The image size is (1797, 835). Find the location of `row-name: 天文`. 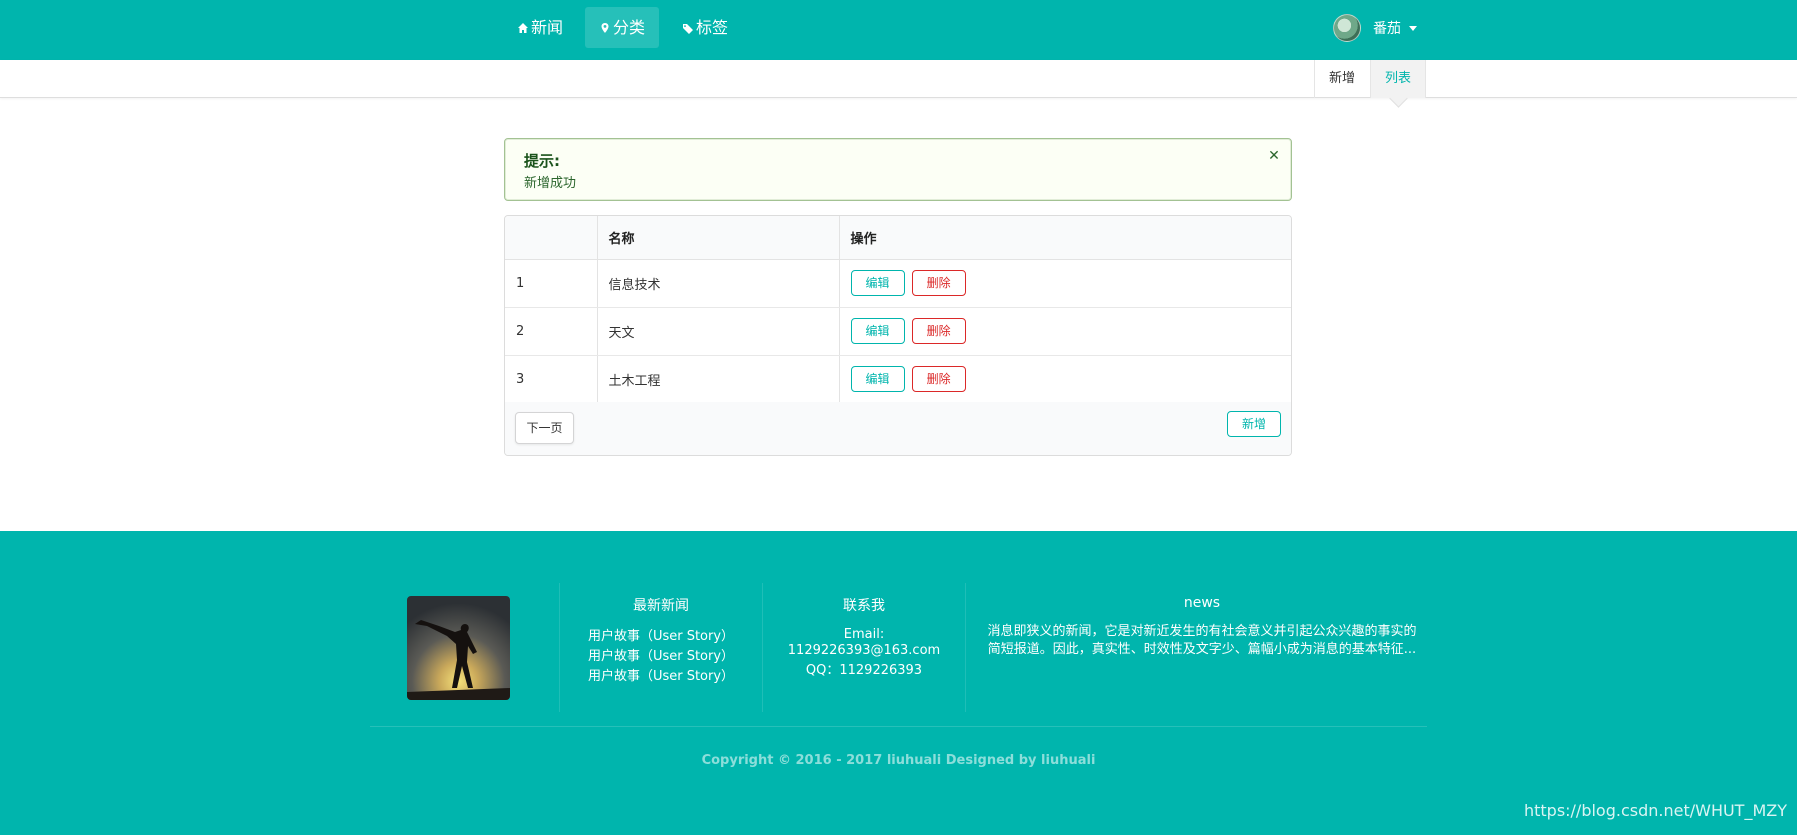

row-name: 天文 is located at coordinates (717, 331).